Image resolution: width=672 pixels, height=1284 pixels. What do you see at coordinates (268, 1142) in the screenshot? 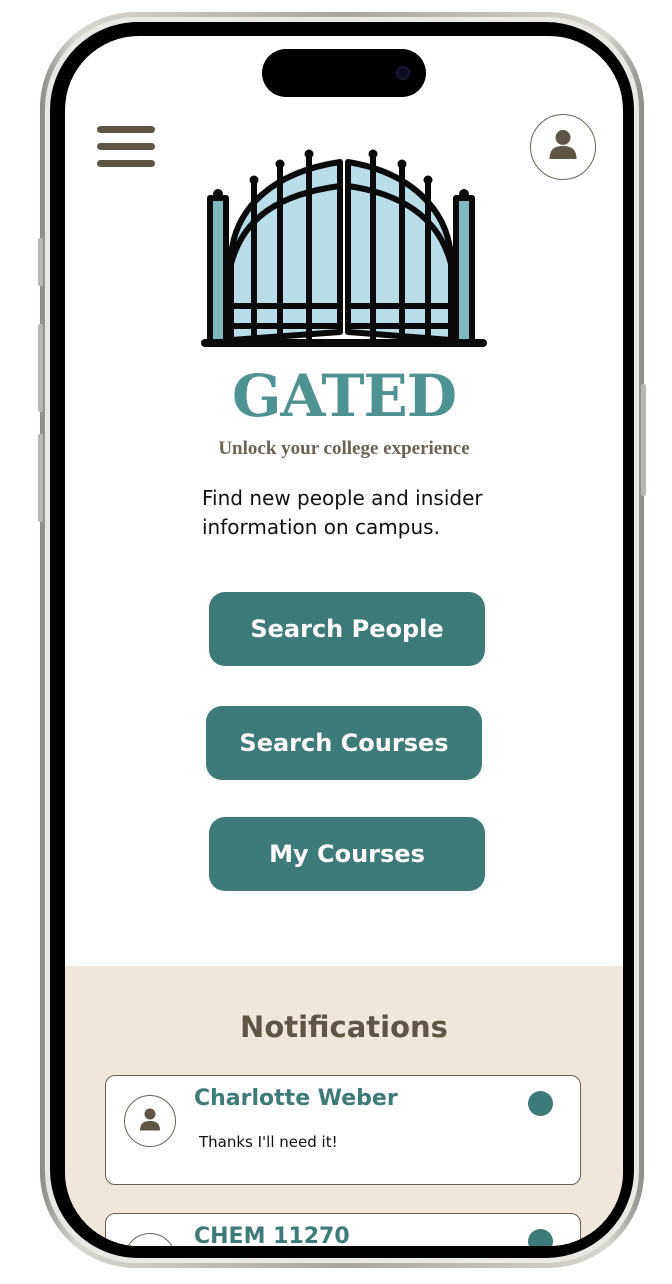
I see `notification-message: Thanks I'll need it!` at bounding box center [268, 1142].